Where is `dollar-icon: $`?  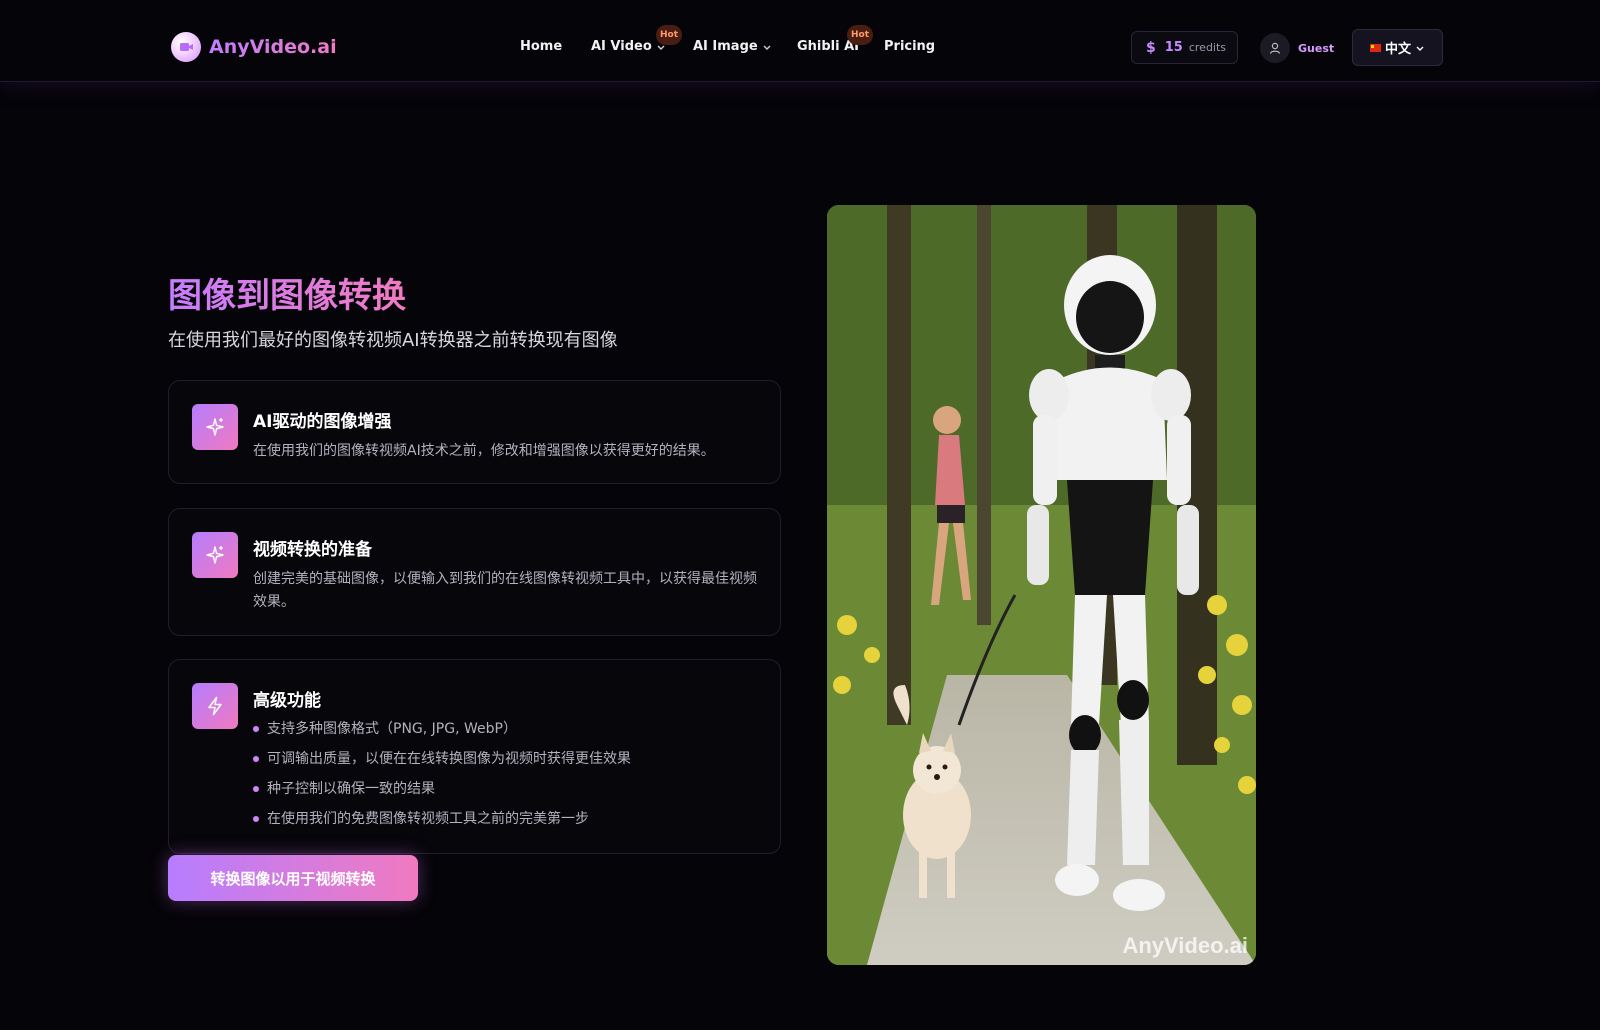
dollar-icon: $ is located at coordinates (1151, 47).